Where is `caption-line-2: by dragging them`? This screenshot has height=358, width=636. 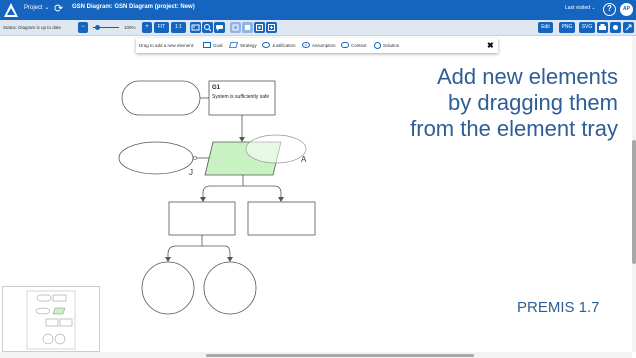
caption-line-2: by dragging them is located at coordinates (533, 102).